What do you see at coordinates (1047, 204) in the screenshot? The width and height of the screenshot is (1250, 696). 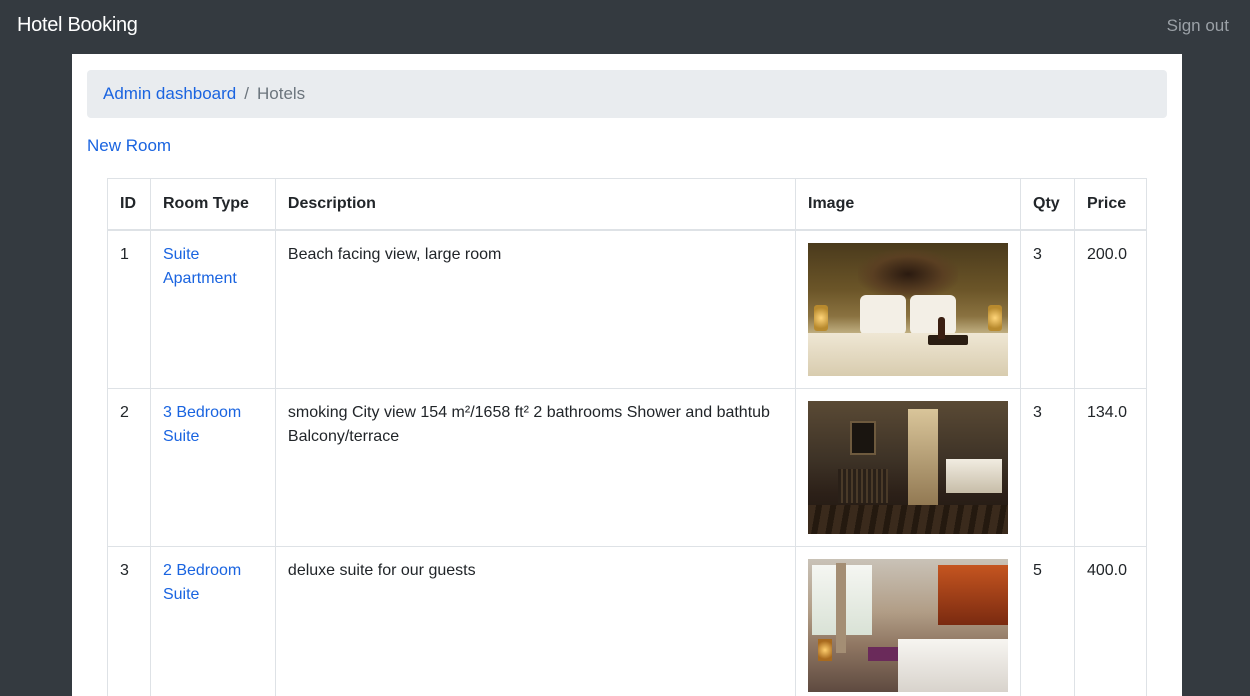 I see `header-qty: Qty` at bounding box center [1047, 204].